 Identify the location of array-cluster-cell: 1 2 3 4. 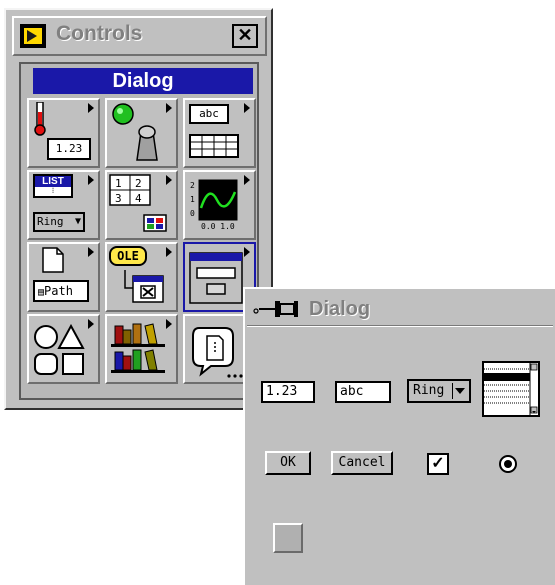
(141, 205).